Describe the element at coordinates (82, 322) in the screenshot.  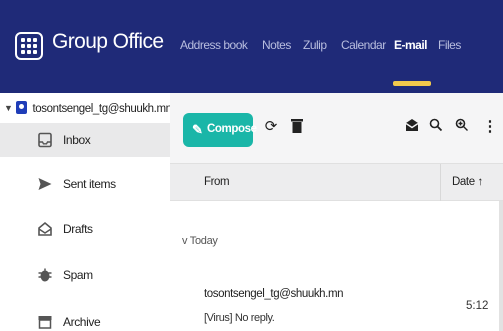
I see `folder-label: Archive` at that location.